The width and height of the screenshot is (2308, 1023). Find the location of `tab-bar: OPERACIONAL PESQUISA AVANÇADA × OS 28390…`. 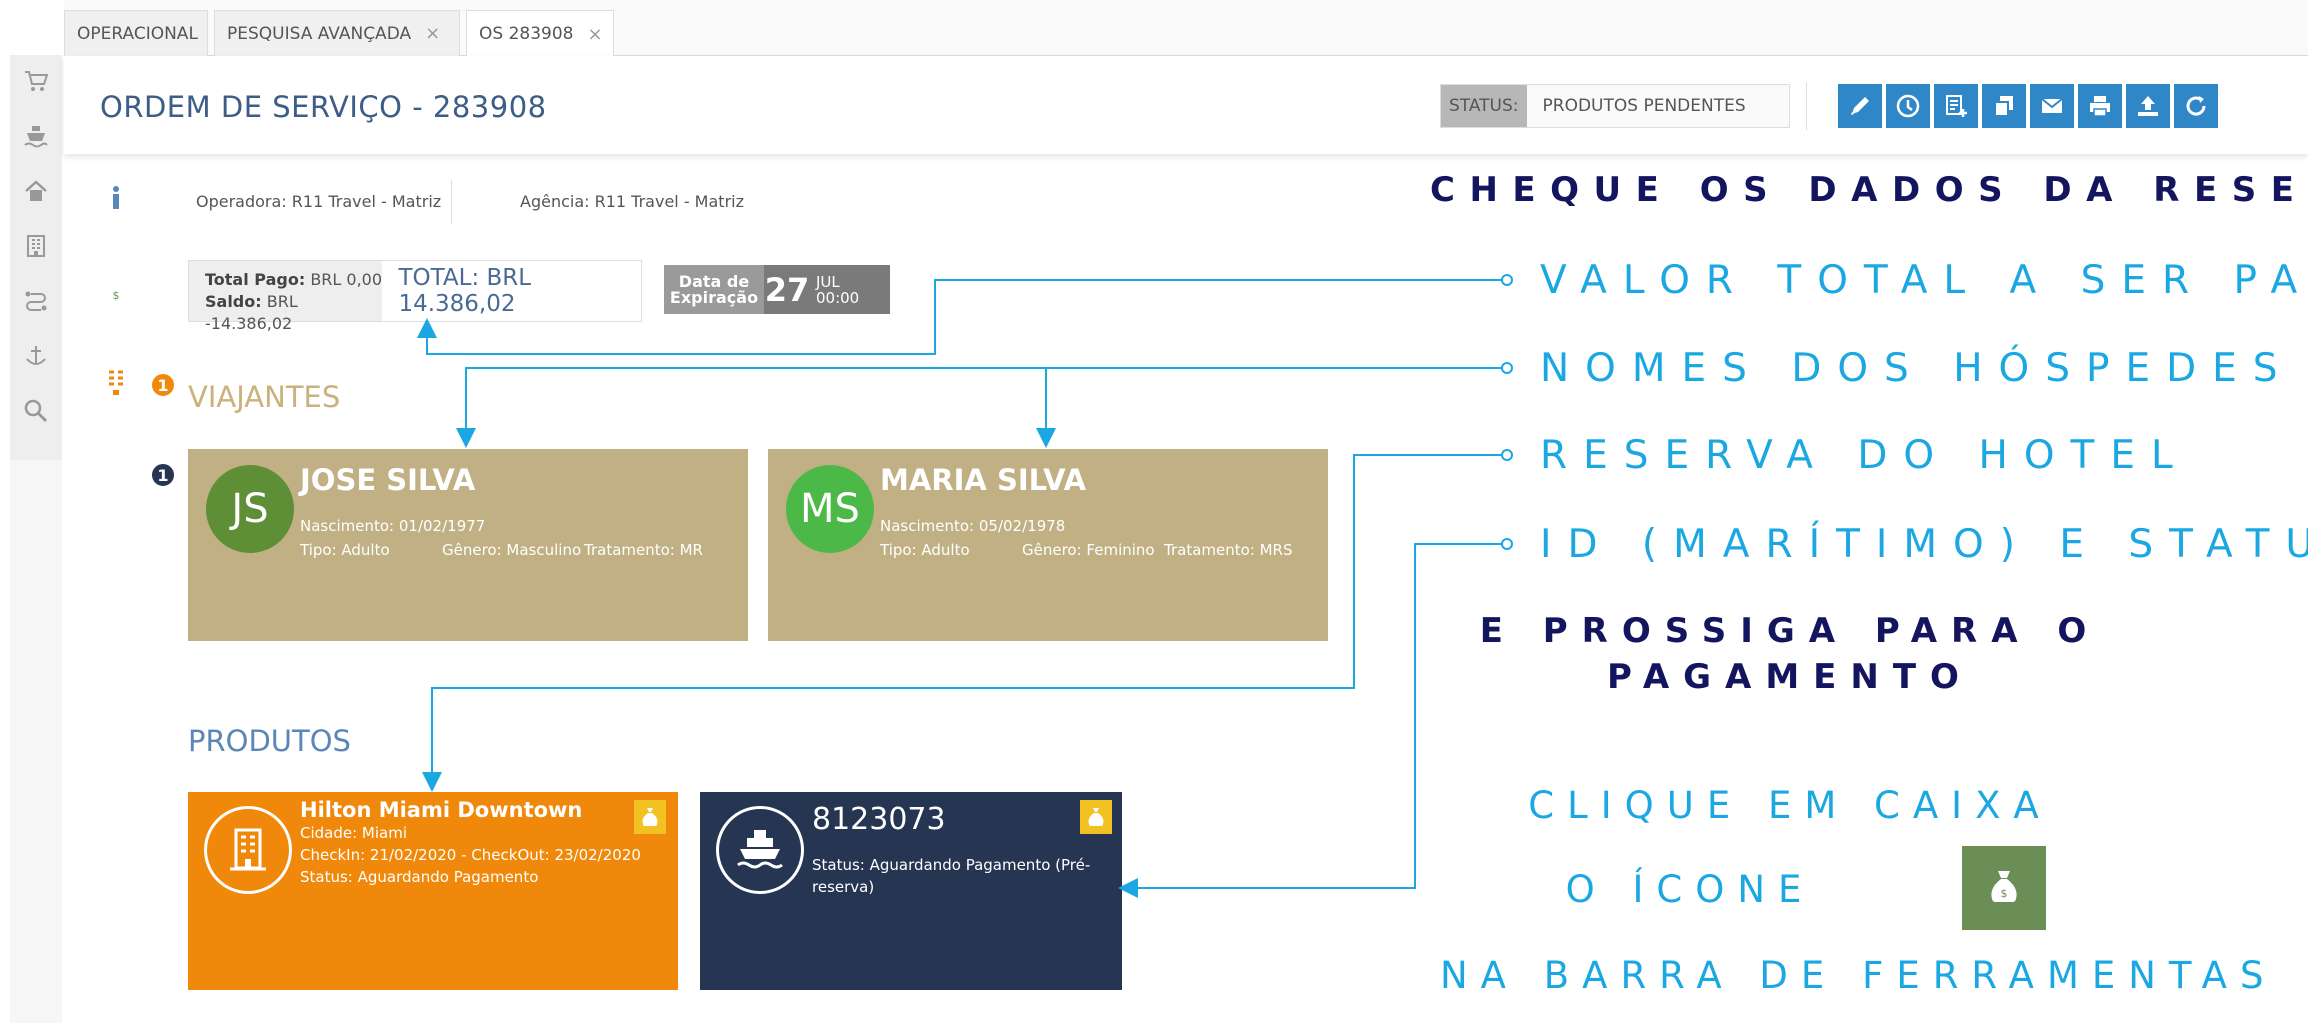

tab-bar: OPERACIONAL PESQUISA AVANÇADA × OS 28390… is located at coordinates (1186, 28).